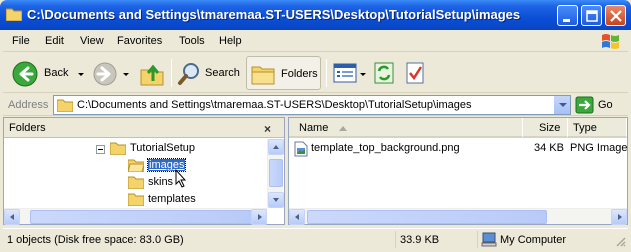 The image size is (631, 252). What do you see at coordinates (299, 74) in the screenshot?
I see `folders-label: Folders` at bounding box center [299, 74].